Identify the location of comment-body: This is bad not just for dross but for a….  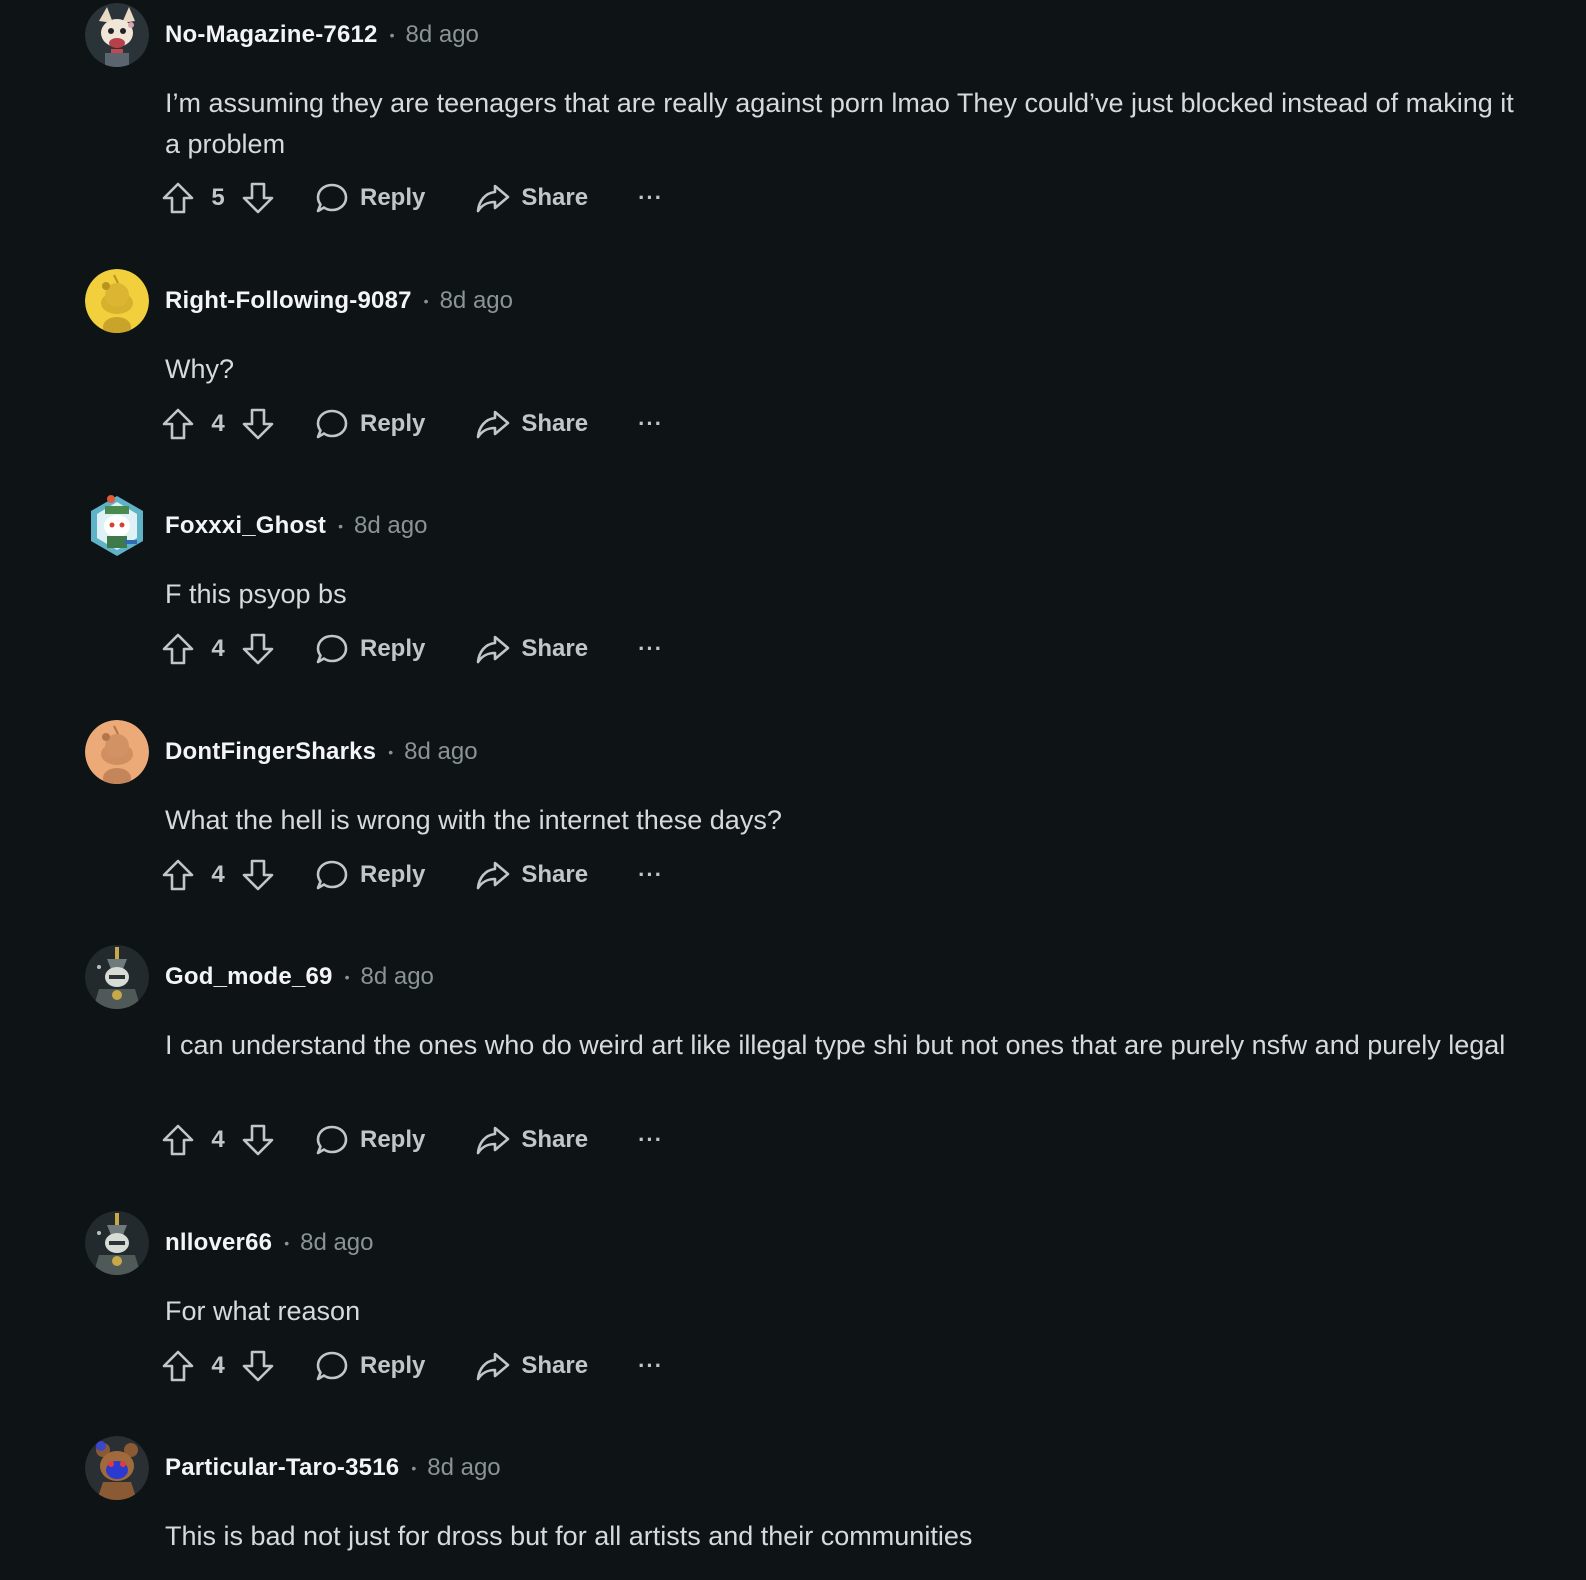
(569, 1536).